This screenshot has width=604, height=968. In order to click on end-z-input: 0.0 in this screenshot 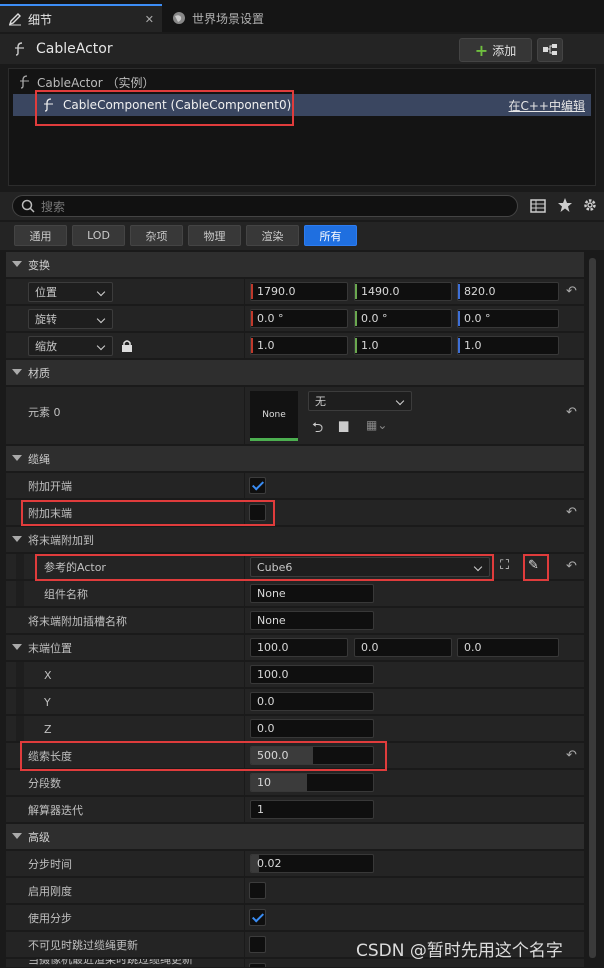, I will do `click(312, 728)`.